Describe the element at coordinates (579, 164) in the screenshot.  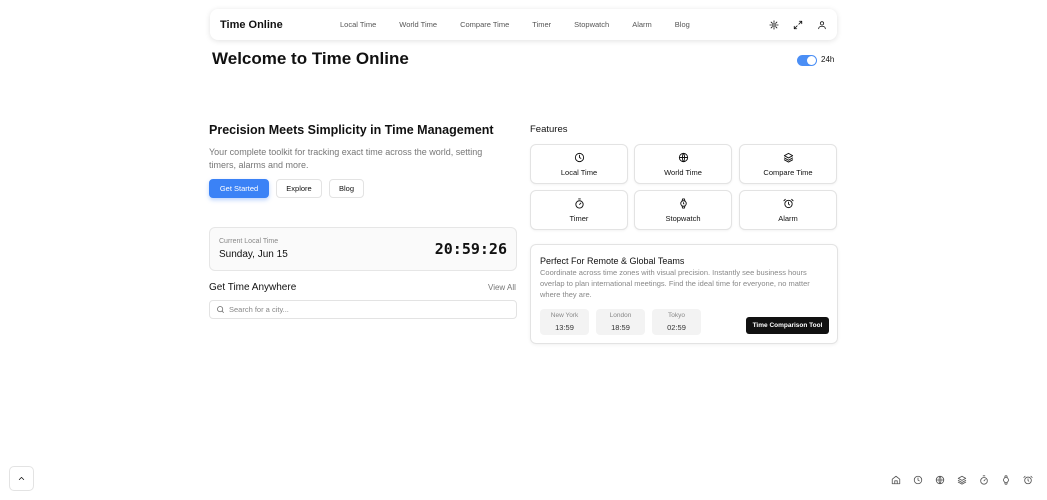
I see `feature-local-time: Local Time` at that location.